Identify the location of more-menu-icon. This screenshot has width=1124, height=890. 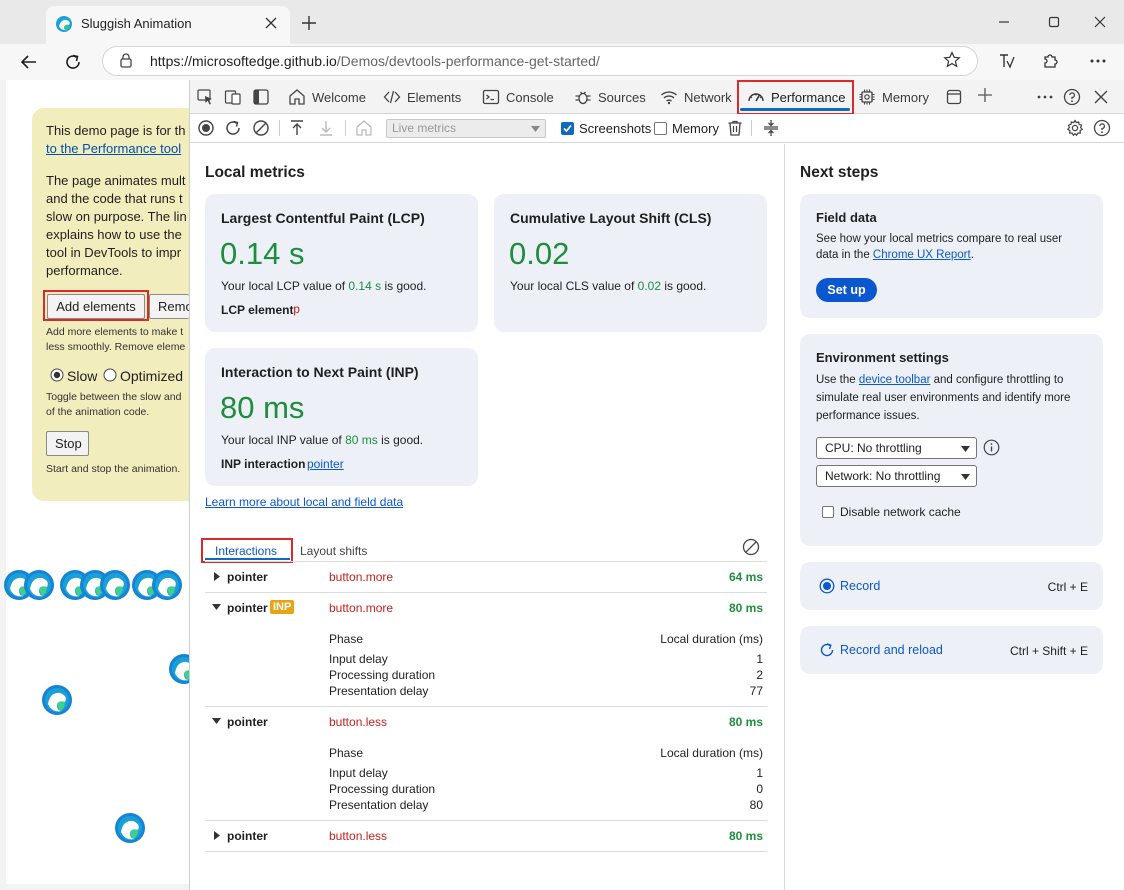
(1098, 61).